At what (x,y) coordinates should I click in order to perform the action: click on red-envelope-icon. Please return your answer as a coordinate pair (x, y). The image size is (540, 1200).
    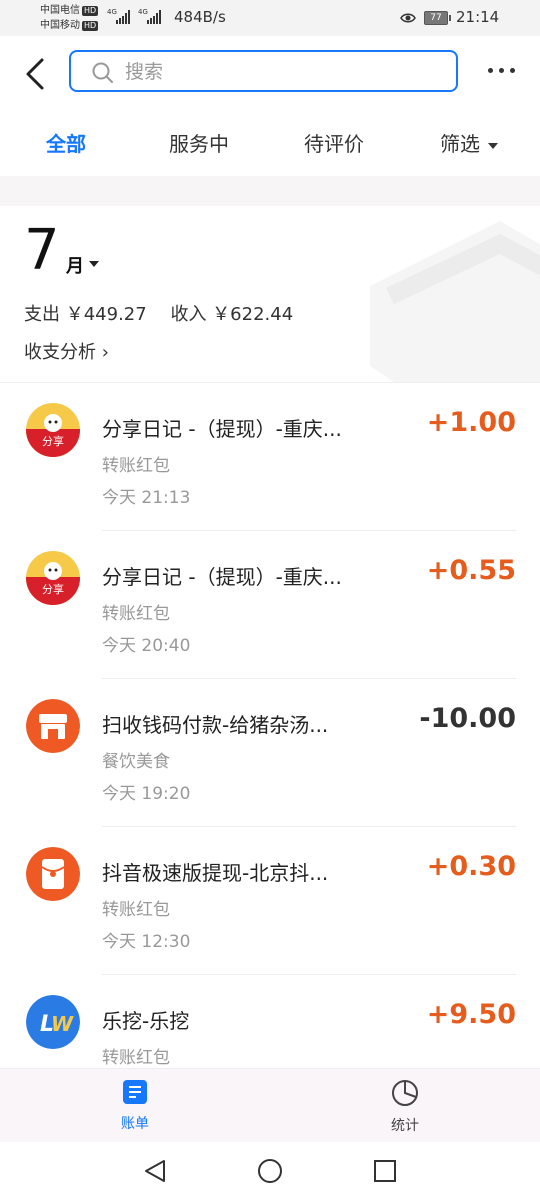
    Looking at the image, I should click on (53, 874).